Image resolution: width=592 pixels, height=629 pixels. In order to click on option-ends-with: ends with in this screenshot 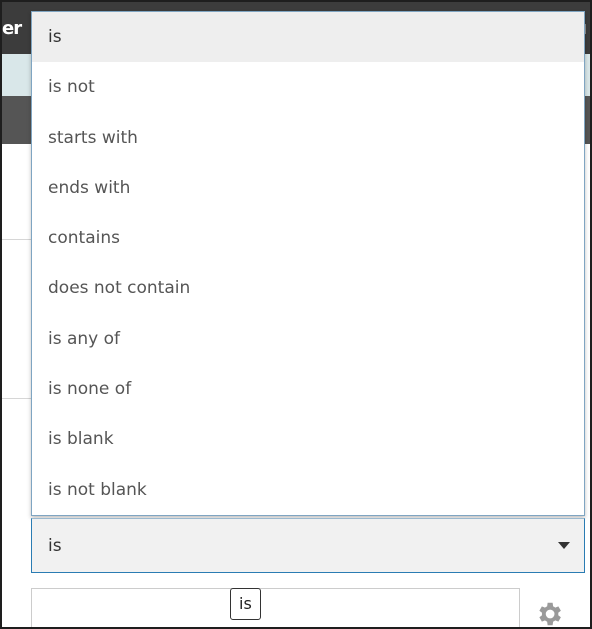, I will do `click(308, 188)`.